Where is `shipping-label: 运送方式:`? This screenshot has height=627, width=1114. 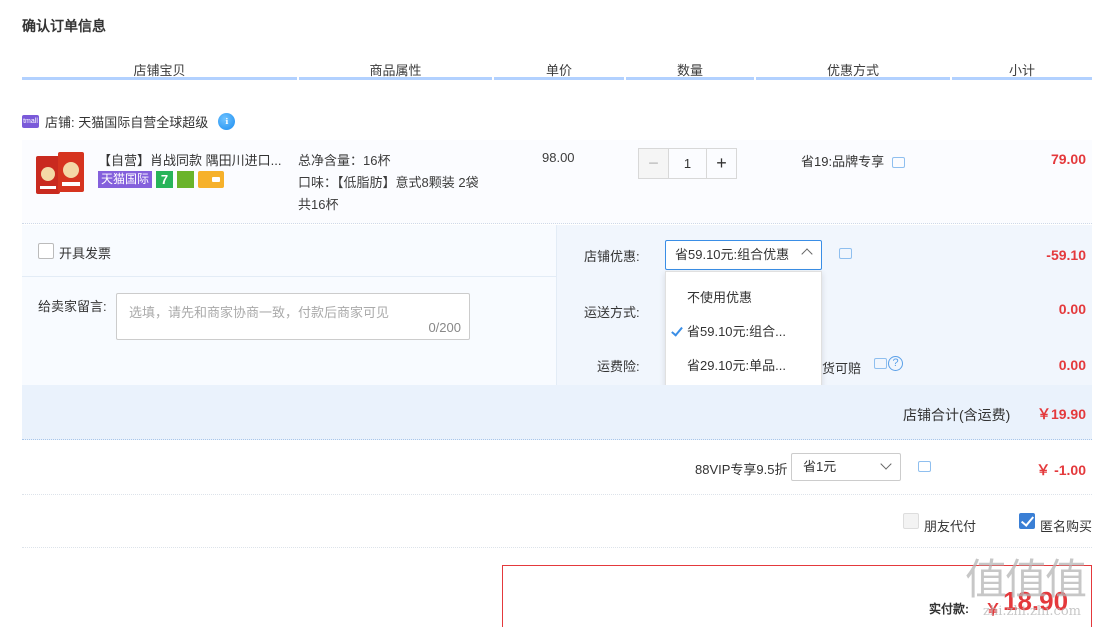
shipping-label: 运送方式: is located at coordinates (612, 312).